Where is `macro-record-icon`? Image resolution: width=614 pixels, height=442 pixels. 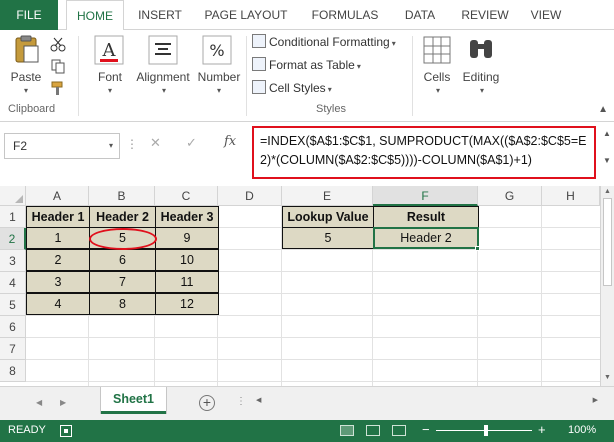
macro-record-icon is located at coordinates (66, 431).